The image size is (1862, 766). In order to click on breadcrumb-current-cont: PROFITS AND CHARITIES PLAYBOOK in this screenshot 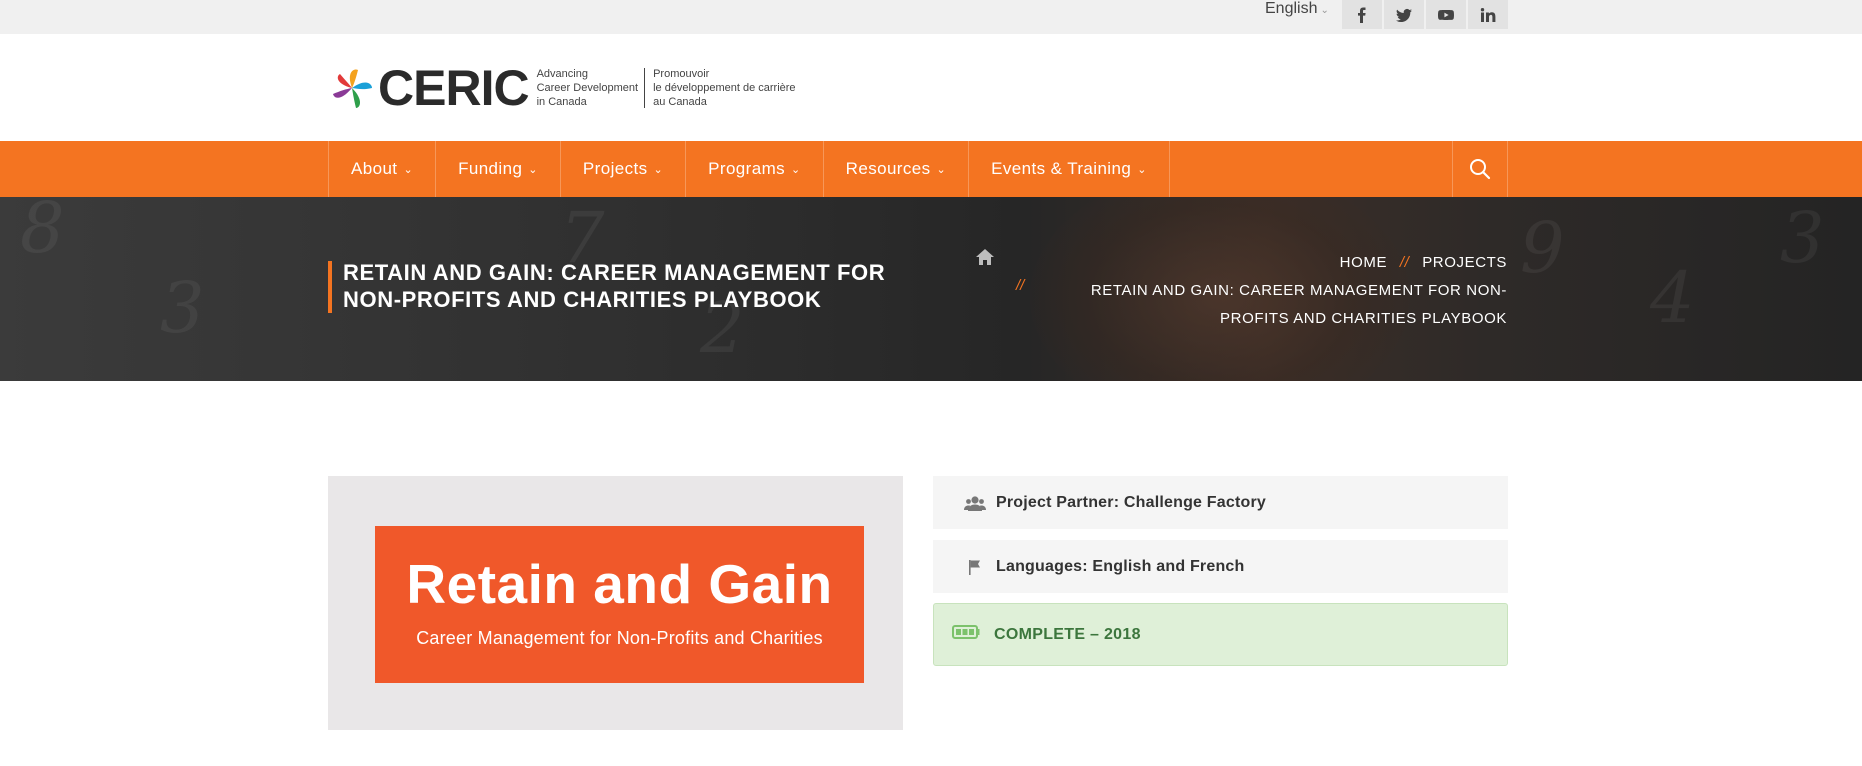, I will do `click(1363, 318)`.